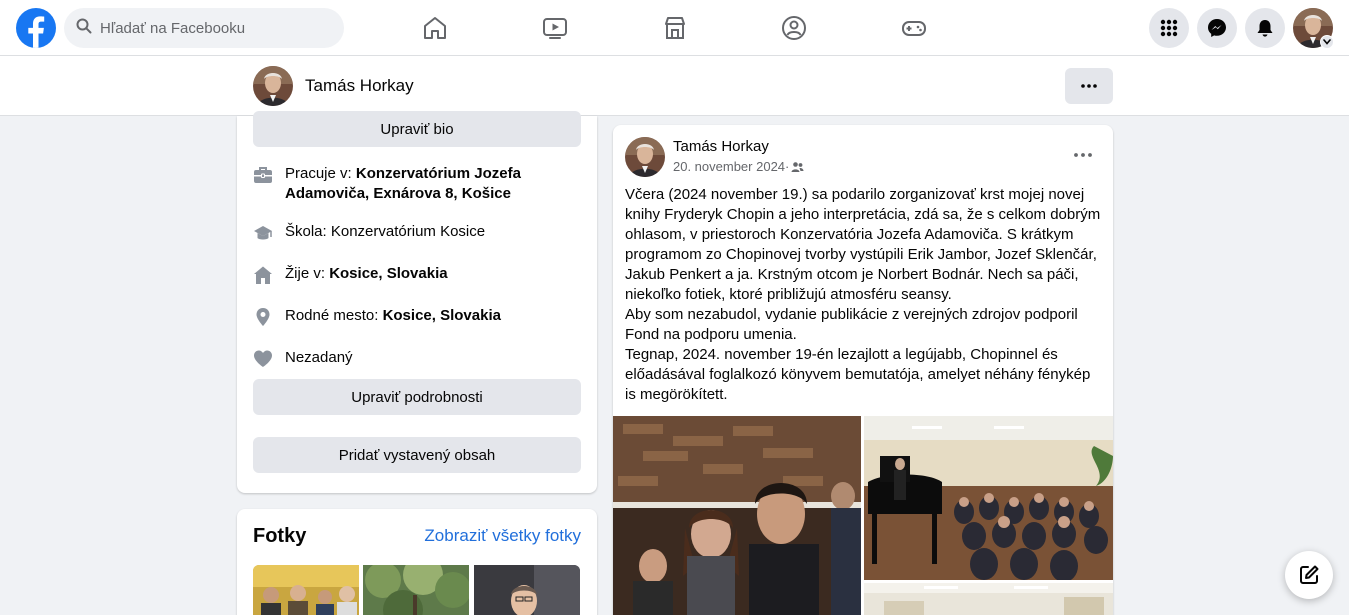 This screenshot has height=615, width=1349. I want to click on notifications-icon, so click(1265, 28).